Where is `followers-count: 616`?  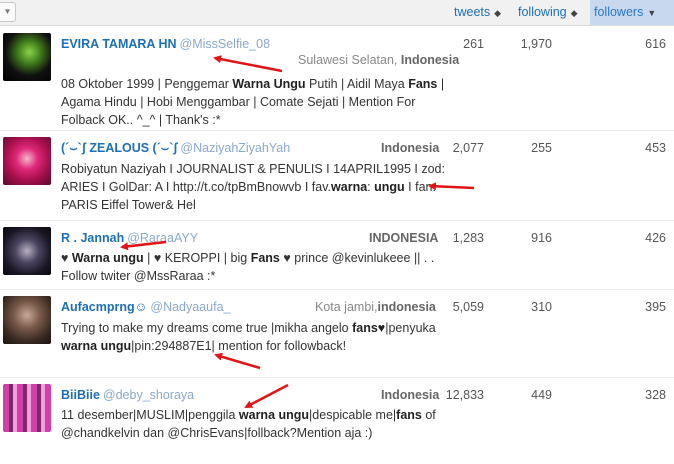 followers-count: 616 is located at coordinates (655, 44).